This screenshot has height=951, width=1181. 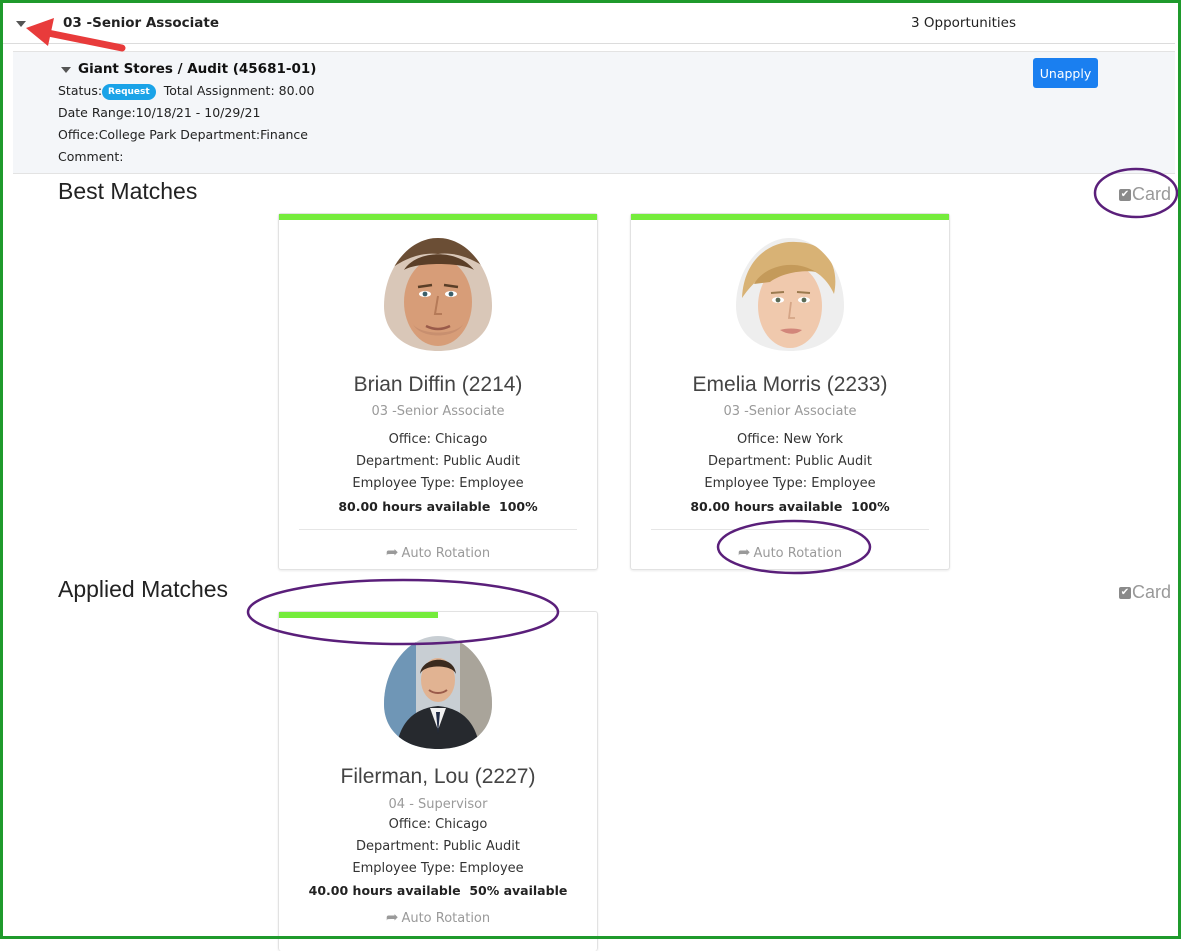 I want to click on employee-name: Filerman, Lou (2227), so click(x=438, y=776).